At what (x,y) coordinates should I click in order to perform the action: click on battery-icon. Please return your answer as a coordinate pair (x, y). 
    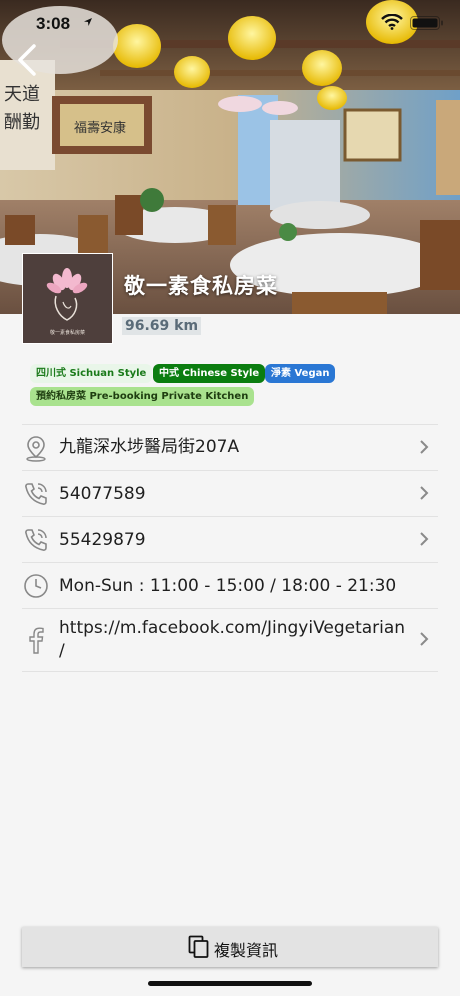
    Looking at the image, I should click on (426, 23).